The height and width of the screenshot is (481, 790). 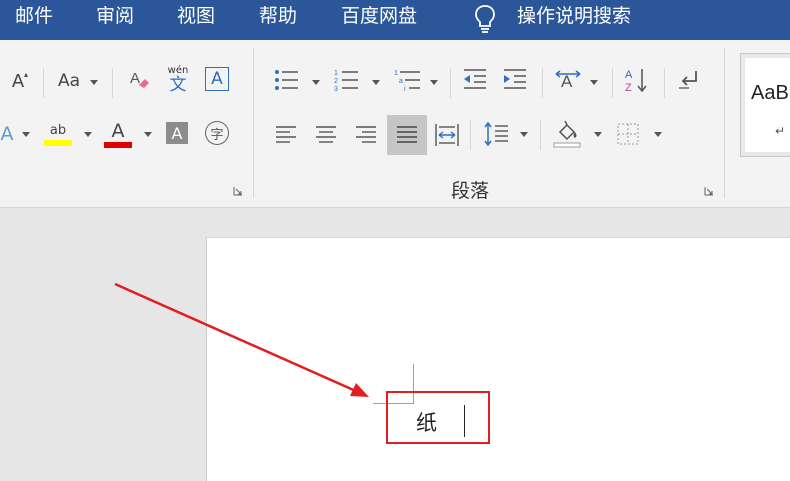 What do you see at coordinates (336, 89) in the screenshot?
I see `svg-text: 3` at bounding box center [336, 89].